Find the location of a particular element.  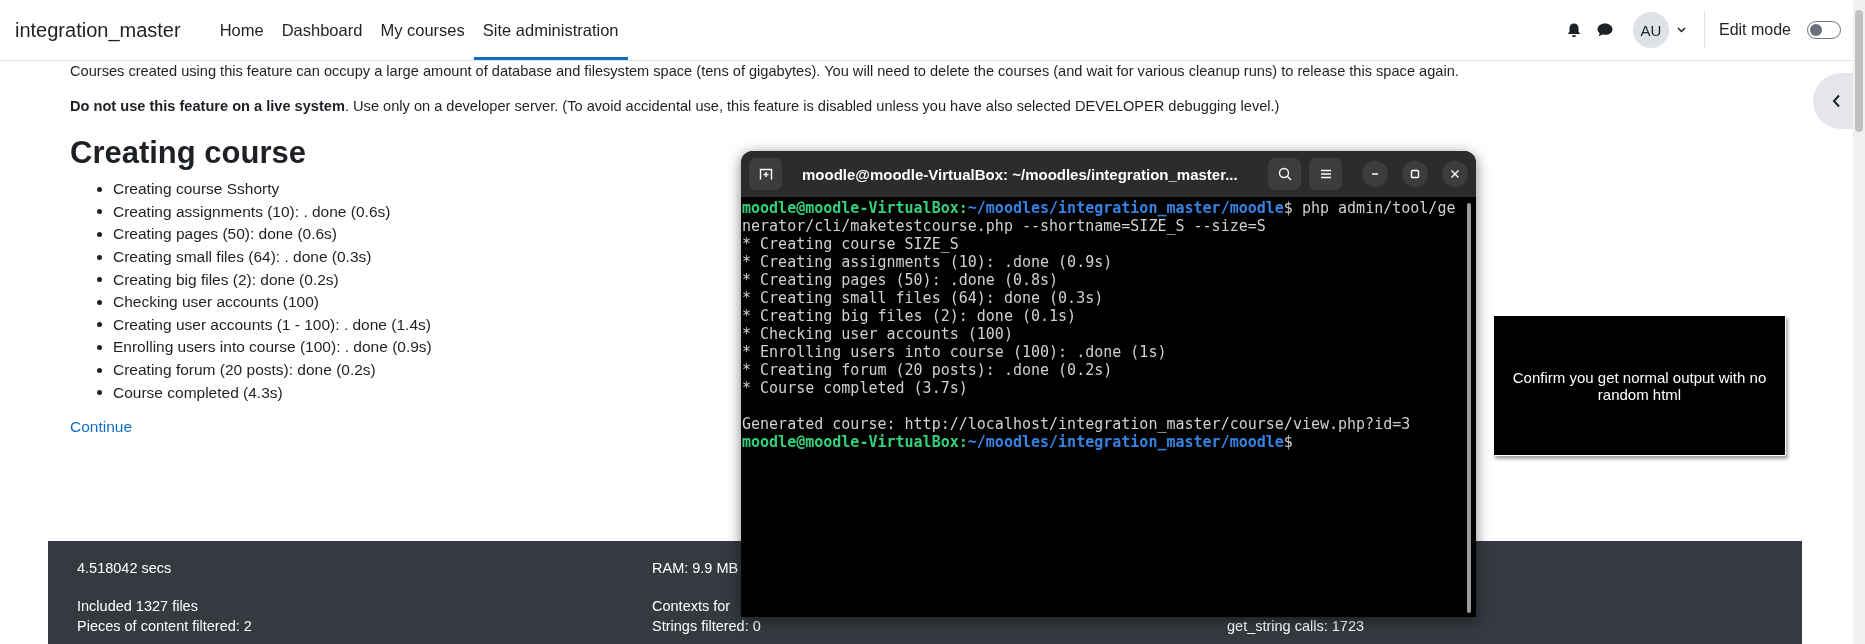

minimize-icon is located at coordinates (1375, 174).